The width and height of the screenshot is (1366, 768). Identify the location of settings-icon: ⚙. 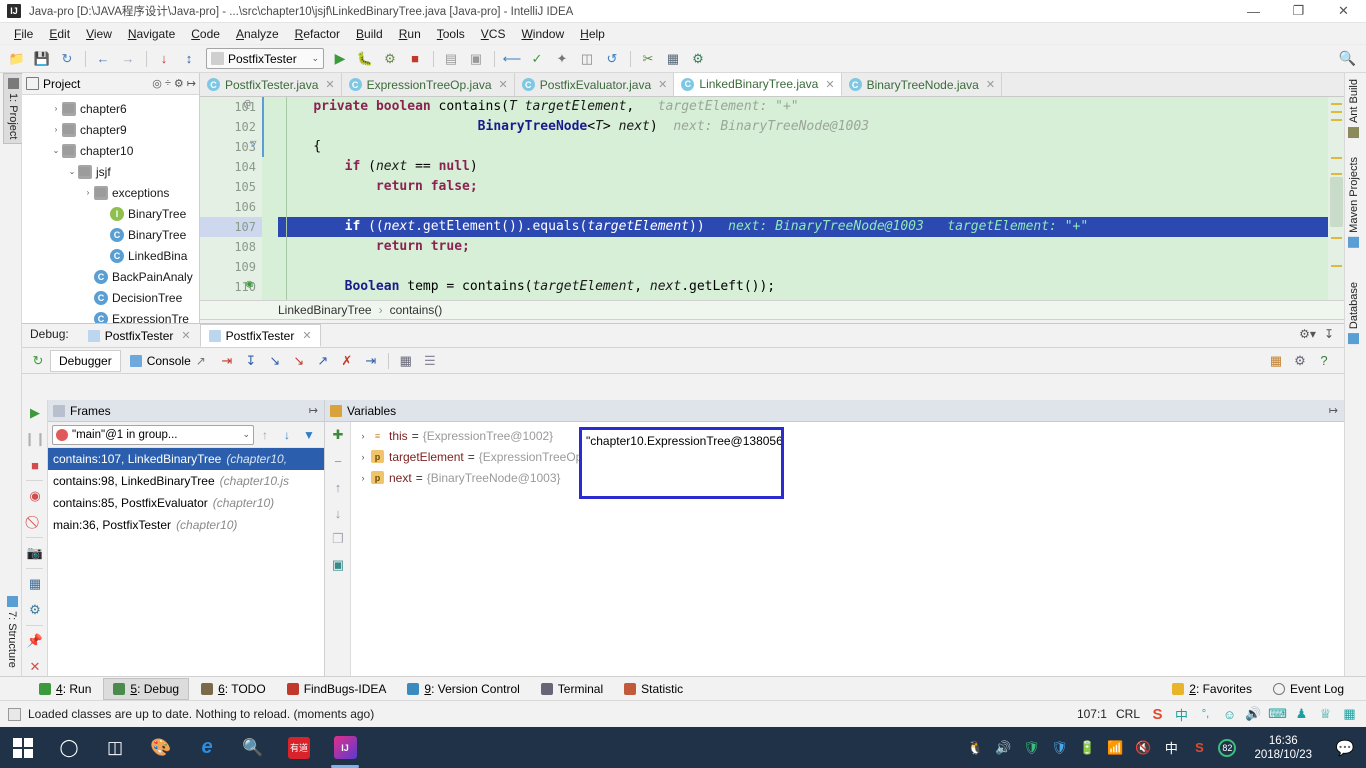
(35, 610).